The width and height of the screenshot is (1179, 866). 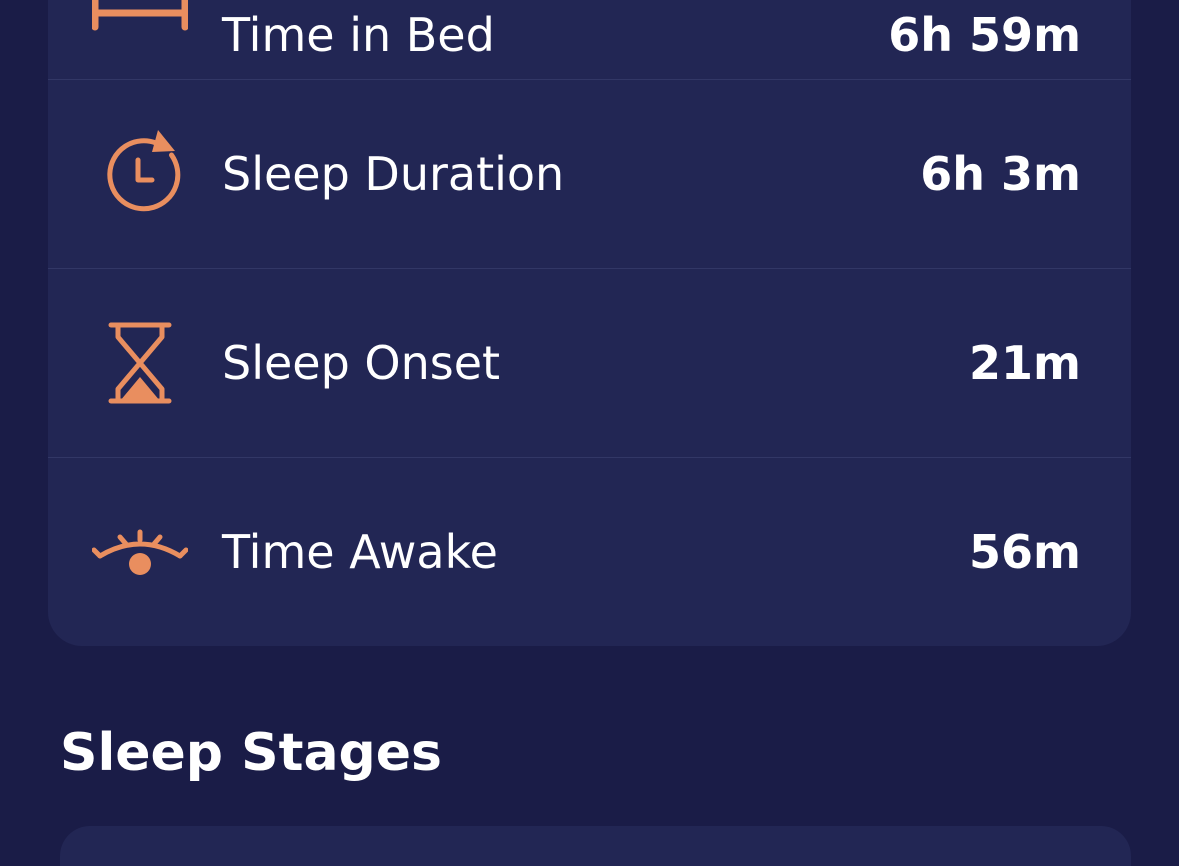 What do you see at coordinates (360, 552) in the screenshot?
I see `metric-label: Time Awake` at bounding box center [360, 552].